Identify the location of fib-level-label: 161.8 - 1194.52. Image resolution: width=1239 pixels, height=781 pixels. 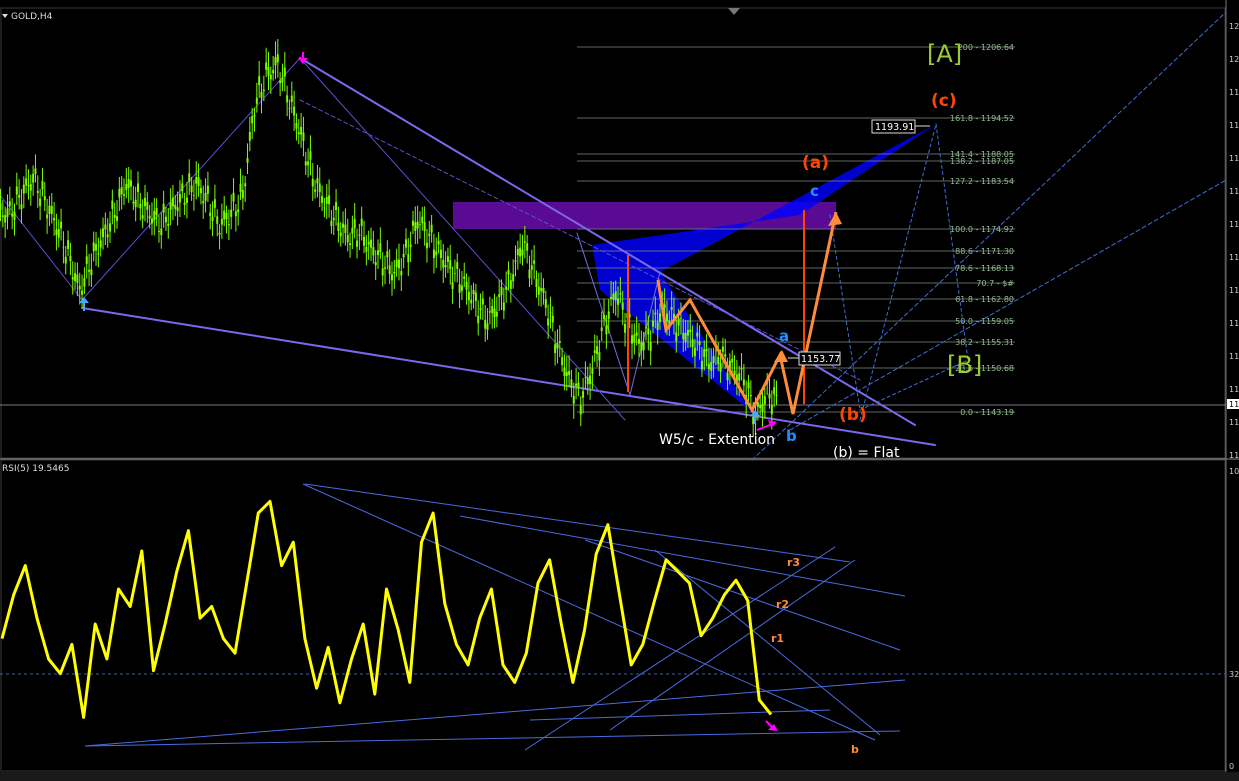
(982, 118).